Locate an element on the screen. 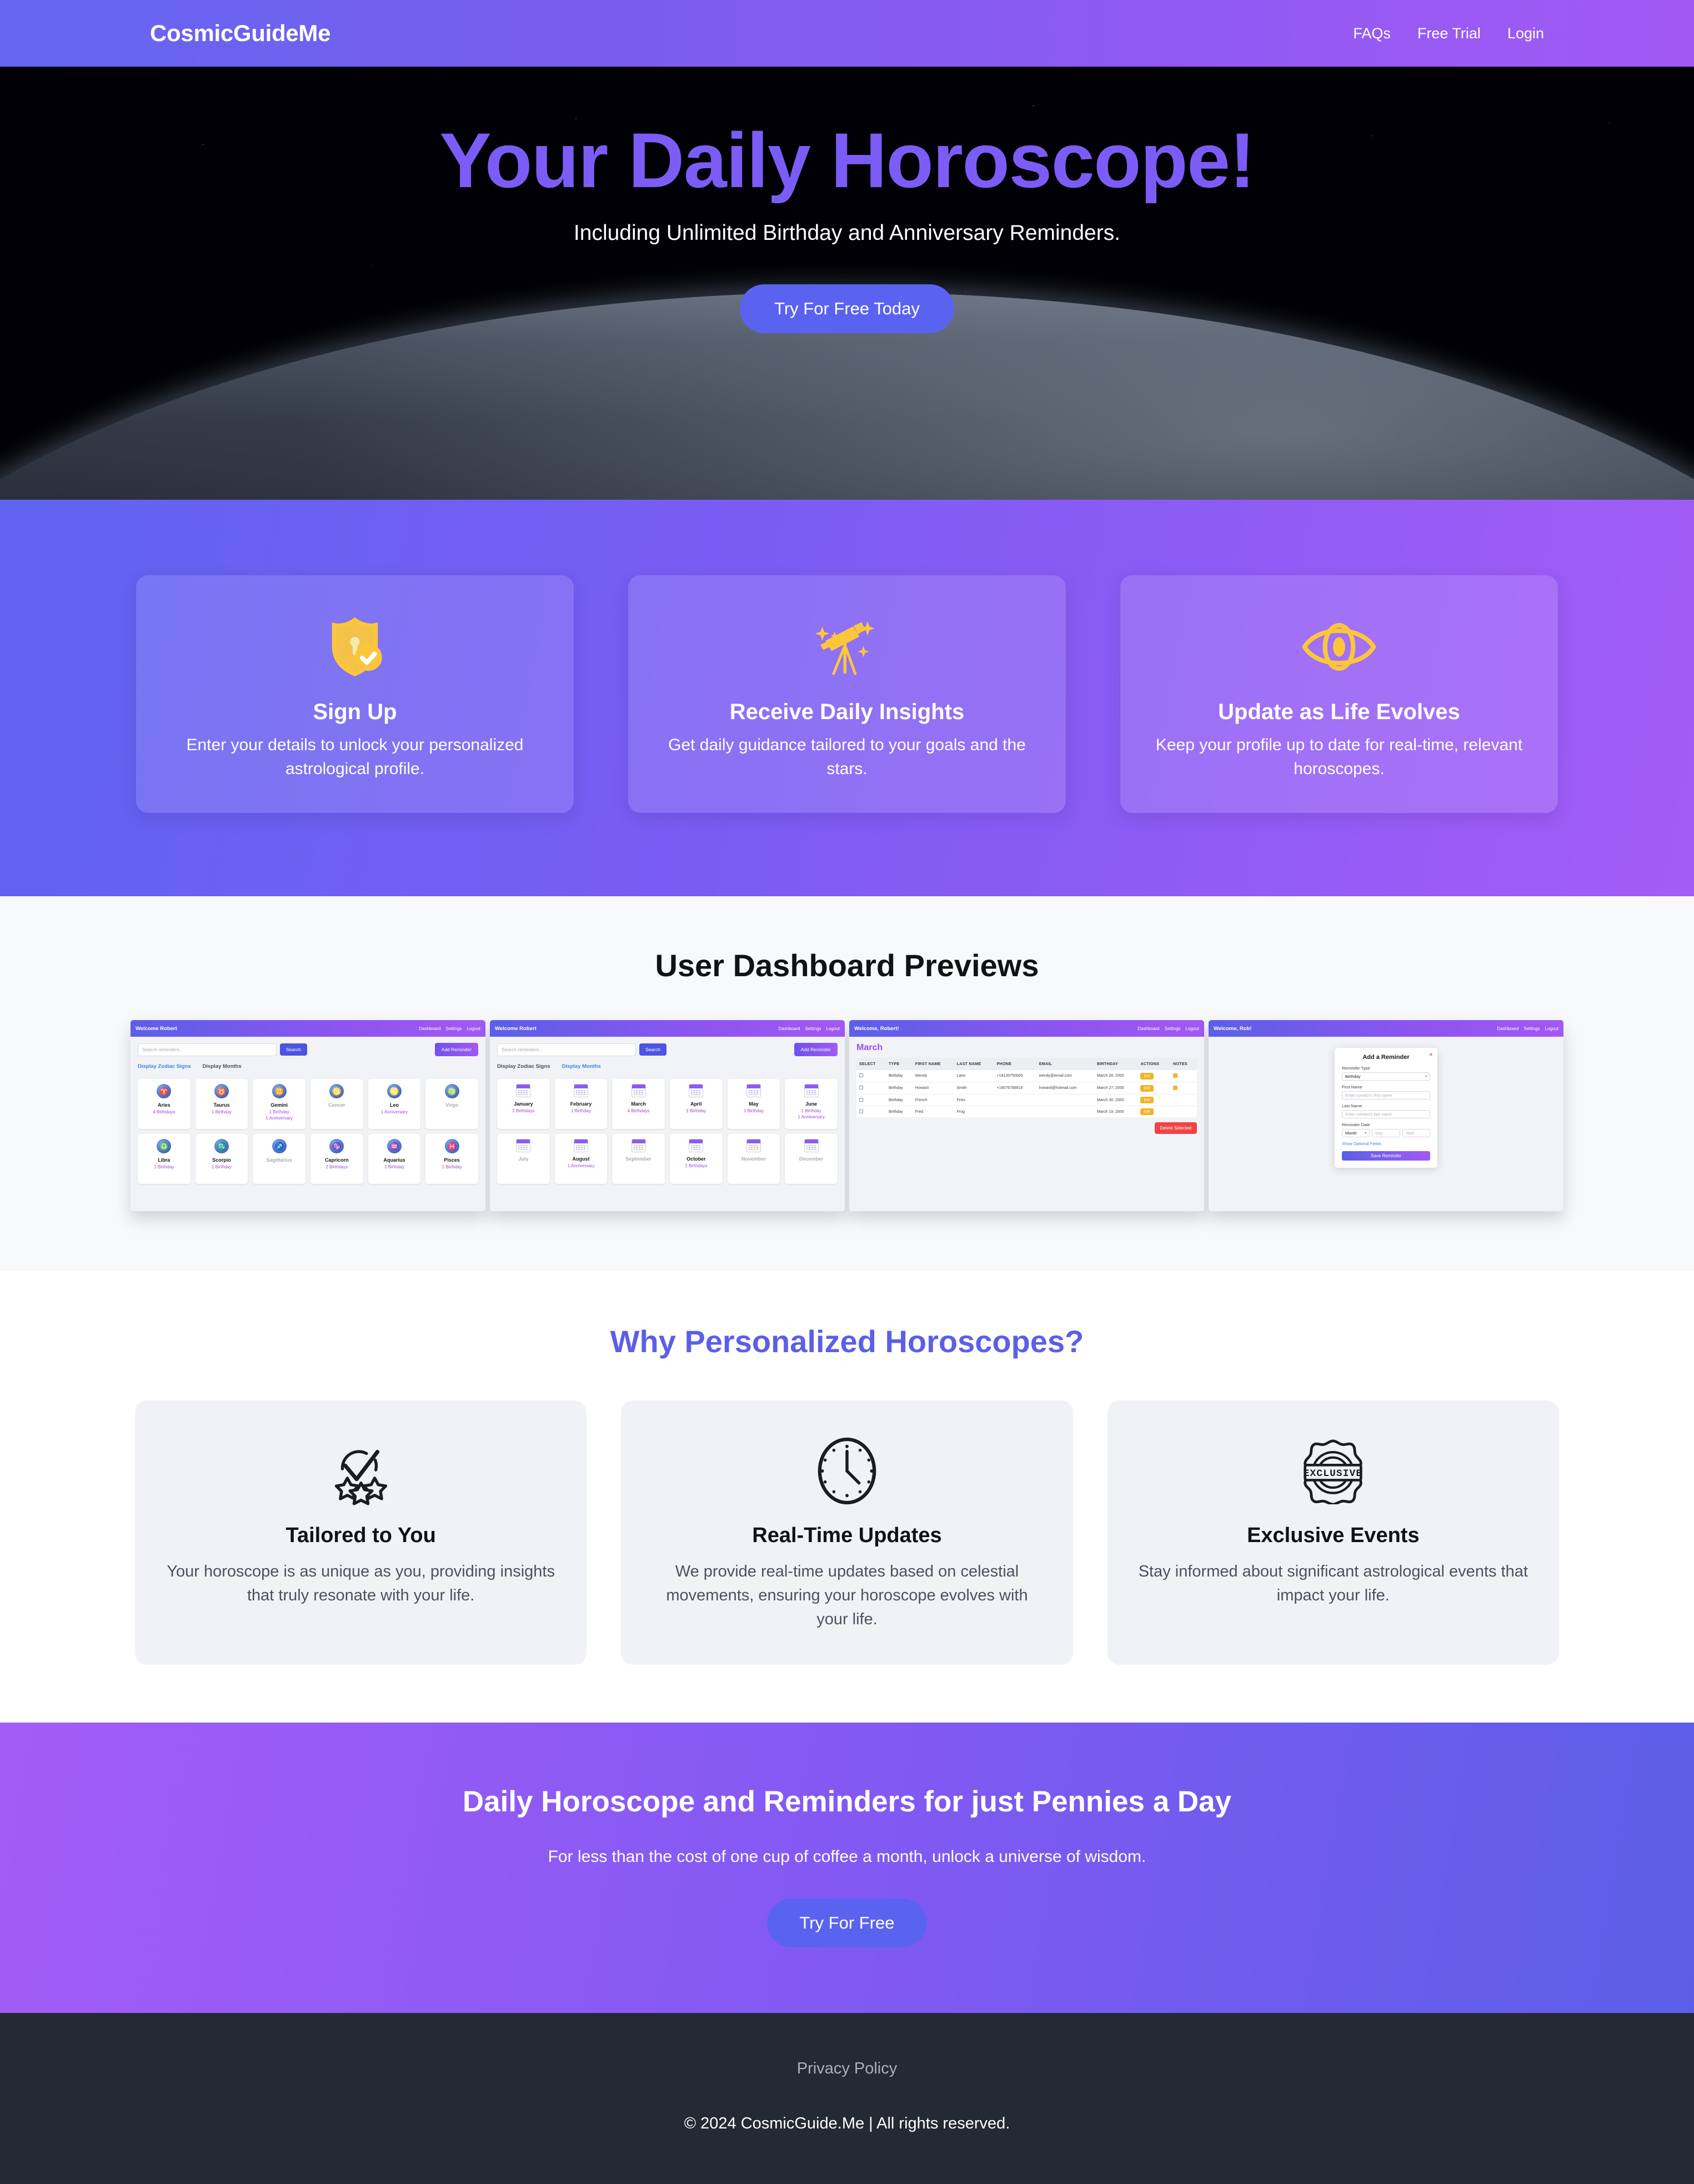 Image resolution: width=1694 pixels, height=2184 pixels. dashboard-tile: ♈ Aries 4 Birthdays is located at coordinates (164, 1104).